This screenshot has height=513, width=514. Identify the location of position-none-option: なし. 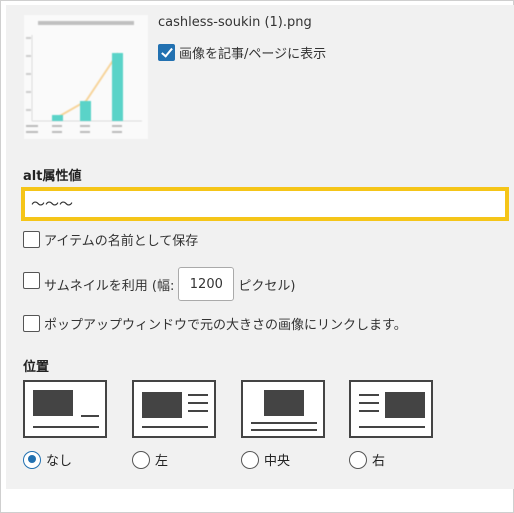
(47, 459).